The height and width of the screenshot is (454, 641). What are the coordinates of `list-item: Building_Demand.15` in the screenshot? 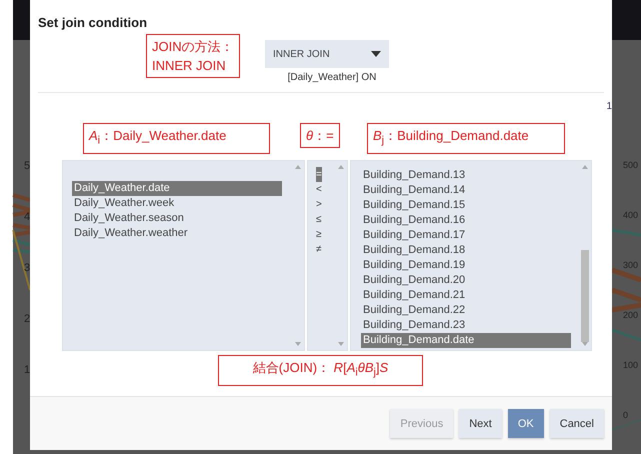 It's located at (466, 205).